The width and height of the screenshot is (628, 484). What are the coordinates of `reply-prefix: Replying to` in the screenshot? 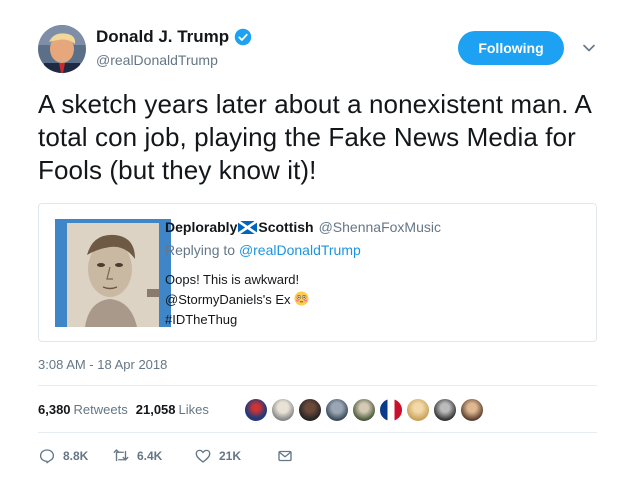 It's located at (200, 250).